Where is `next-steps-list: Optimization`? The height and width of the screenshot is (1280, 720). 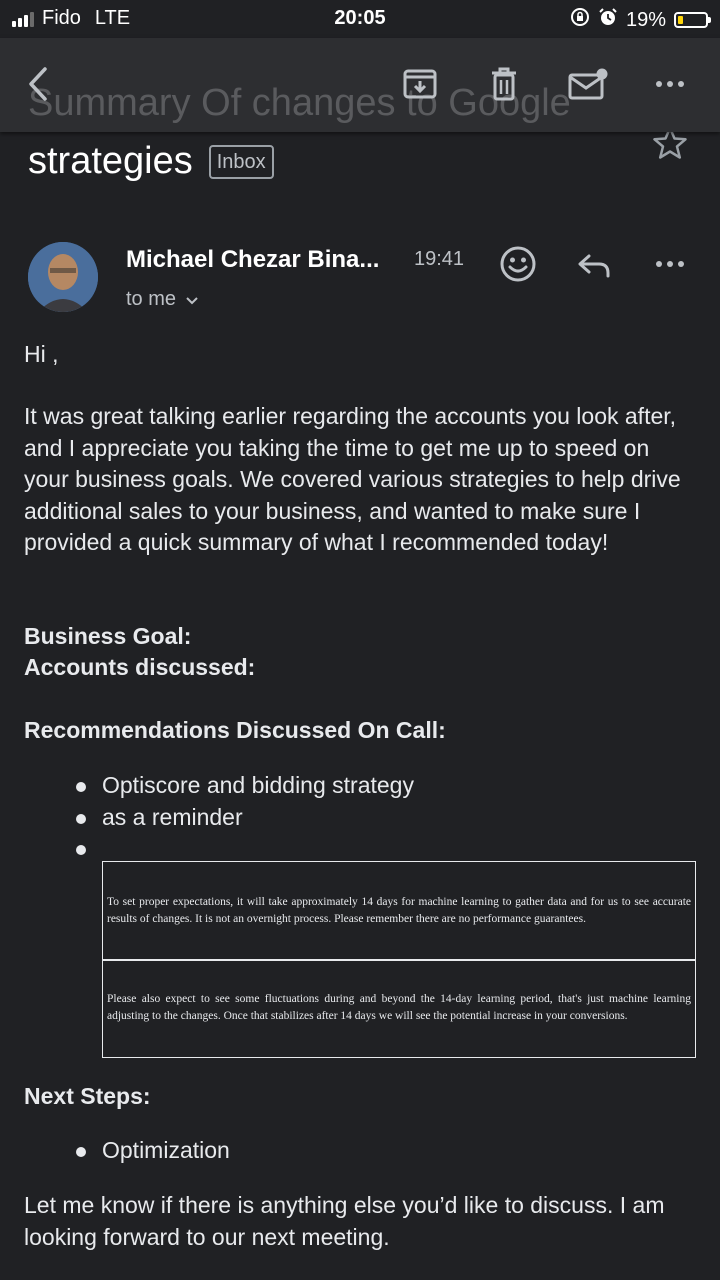
next-steps-list: Optimization is located at coordinates (359, 1151).